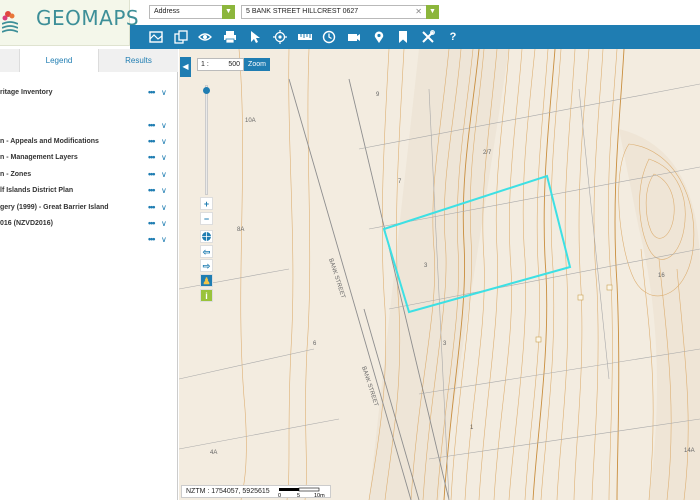 The height and width of the screenshot is (500, 700). What do you see at coordinates (428, 37) in the screenshot?
I see `tools-icon` at bounding box center [428, 37].